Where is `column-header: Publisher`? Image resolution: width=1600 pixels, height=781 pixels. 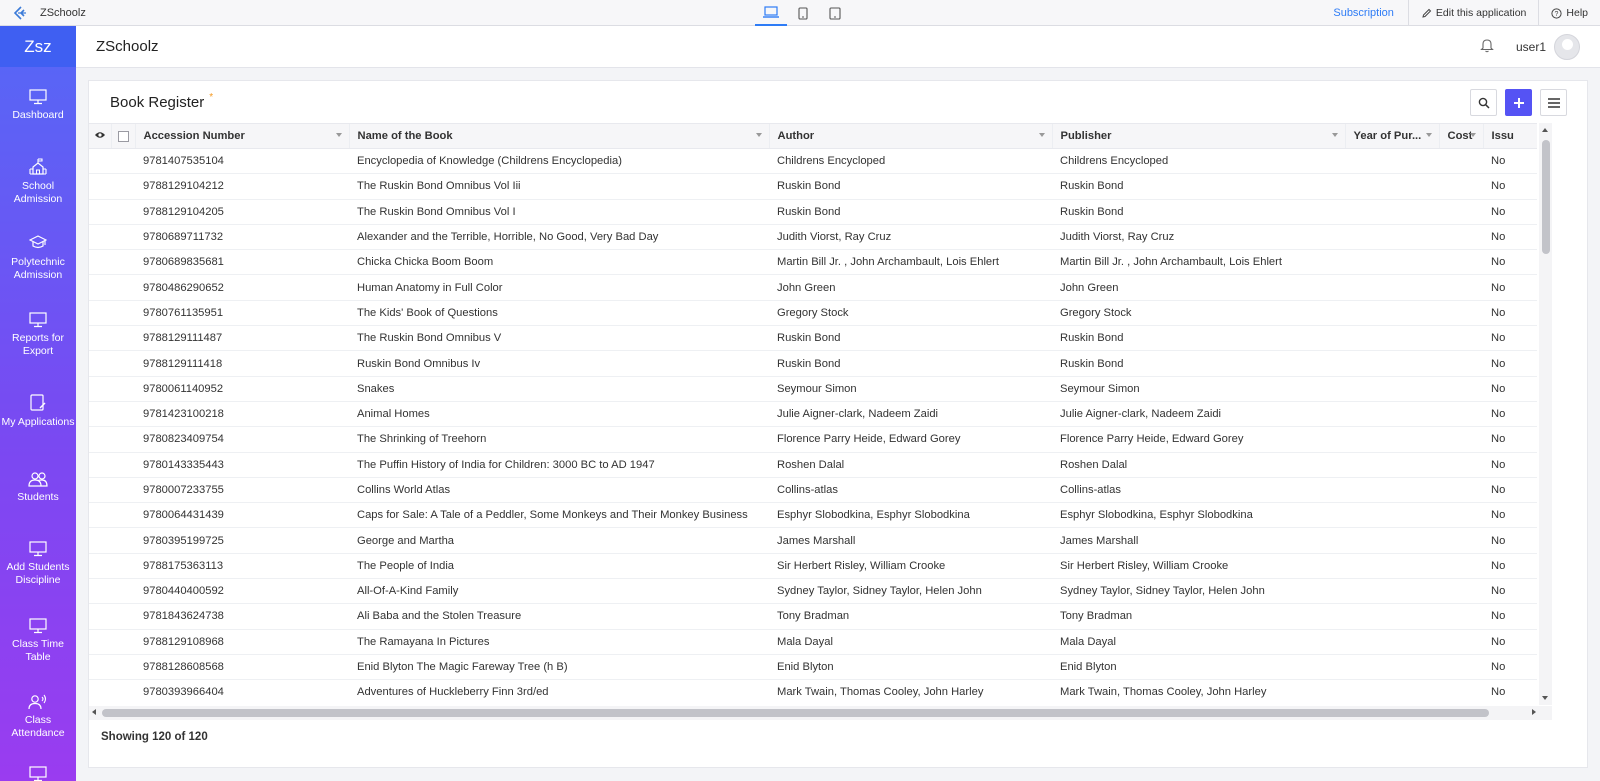
column-header: Publisher is located at coordinates (1198, 136).